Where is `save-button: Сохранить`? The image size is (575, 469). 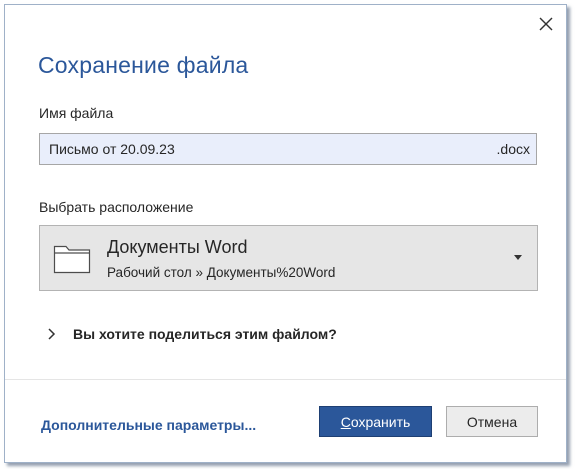
save-button: Сохранить is located at coordinates (375, 421).